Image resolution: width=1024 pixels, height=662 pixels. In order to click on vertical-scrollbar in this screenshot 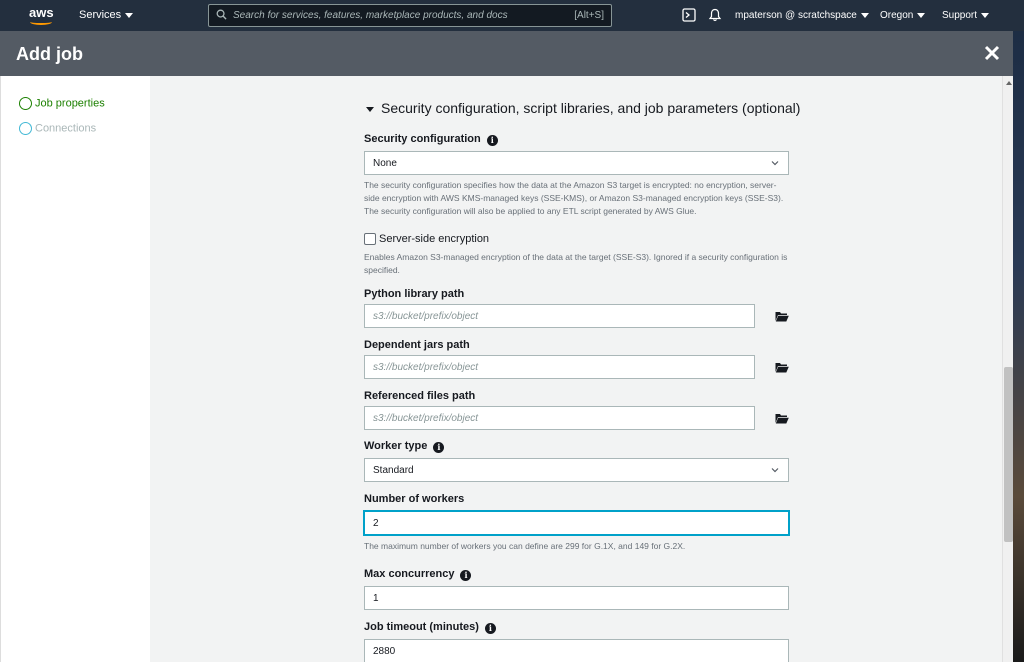, I will do `click(1007, 369)`.